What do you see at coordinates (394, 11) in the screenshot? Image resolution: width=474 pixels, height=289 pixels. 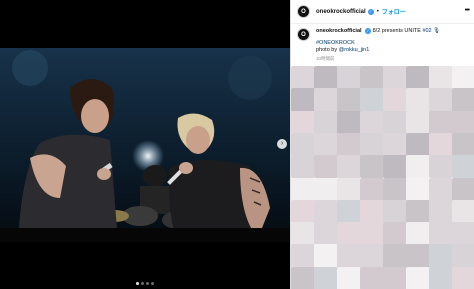 I see `follow-button: フォロー` at bounding box center [394, 11].